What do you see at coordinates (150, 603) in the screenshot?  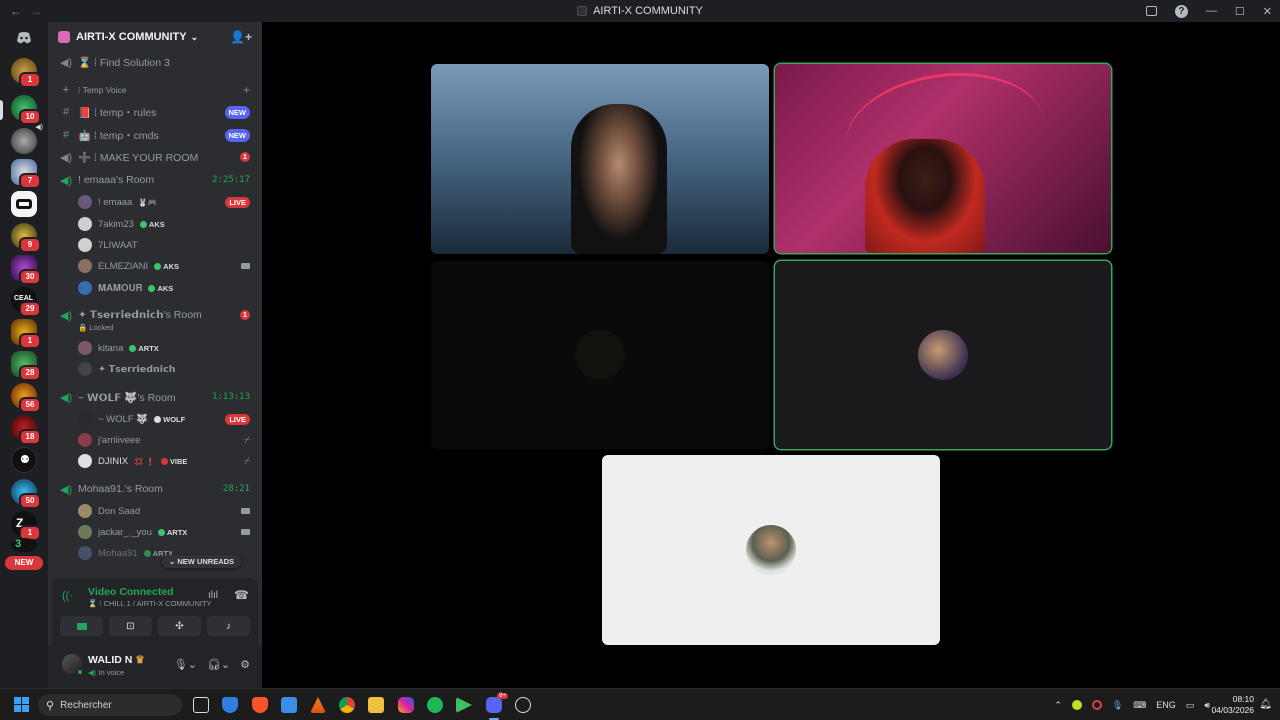 I see `voice-channel-label: ⌛ ⁞ CHILL 1 / AIRTI-X COMMUNITY` at bounding box center [150, 603].